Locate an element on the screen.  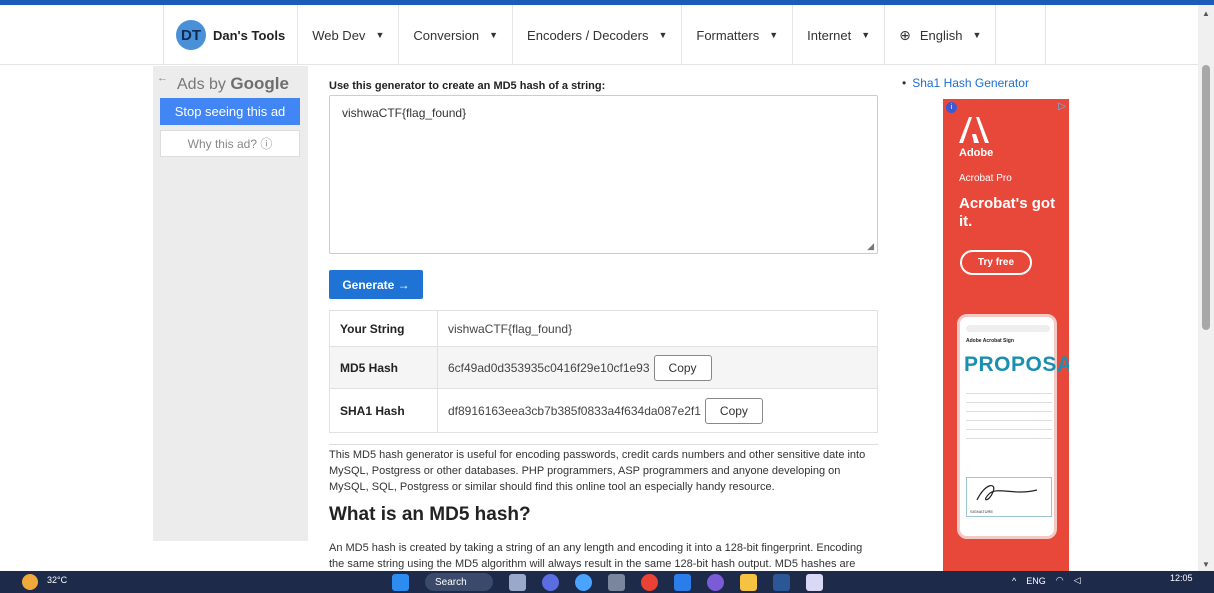
vscode-icon is located at coordinates (682, 582).